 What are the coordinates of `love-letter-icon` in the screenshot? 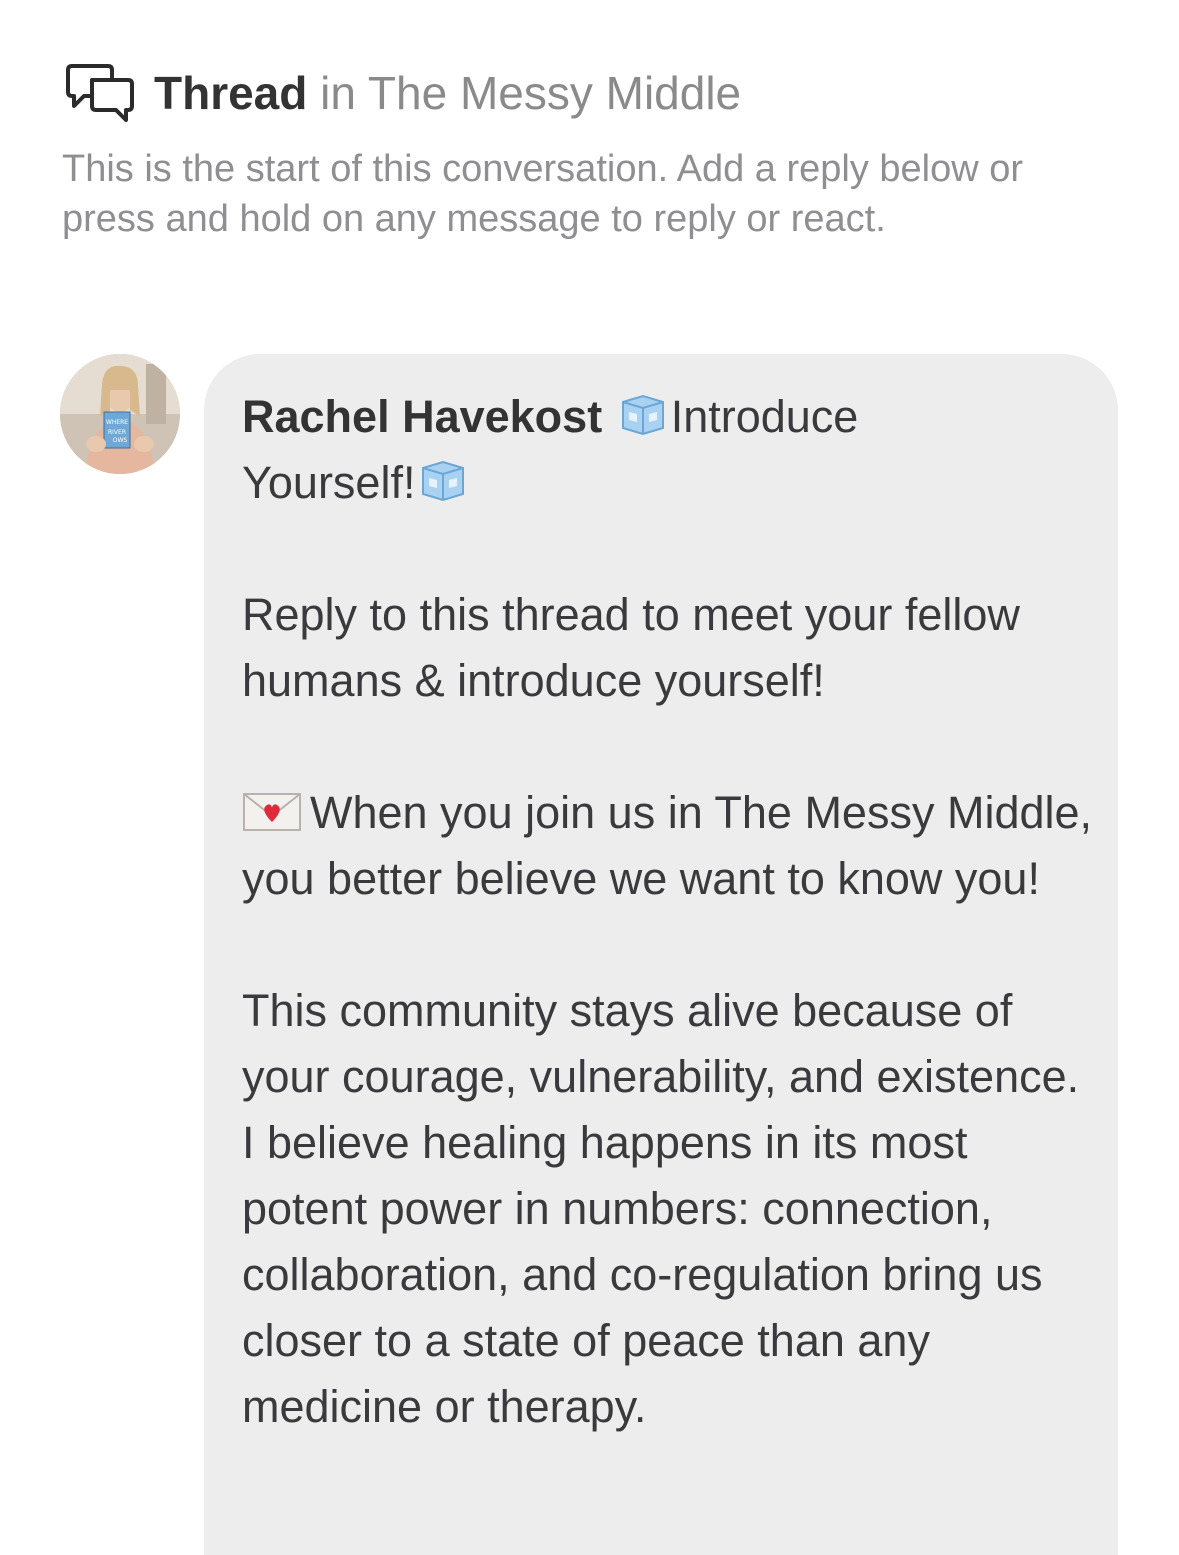 It's located at (272, 807).